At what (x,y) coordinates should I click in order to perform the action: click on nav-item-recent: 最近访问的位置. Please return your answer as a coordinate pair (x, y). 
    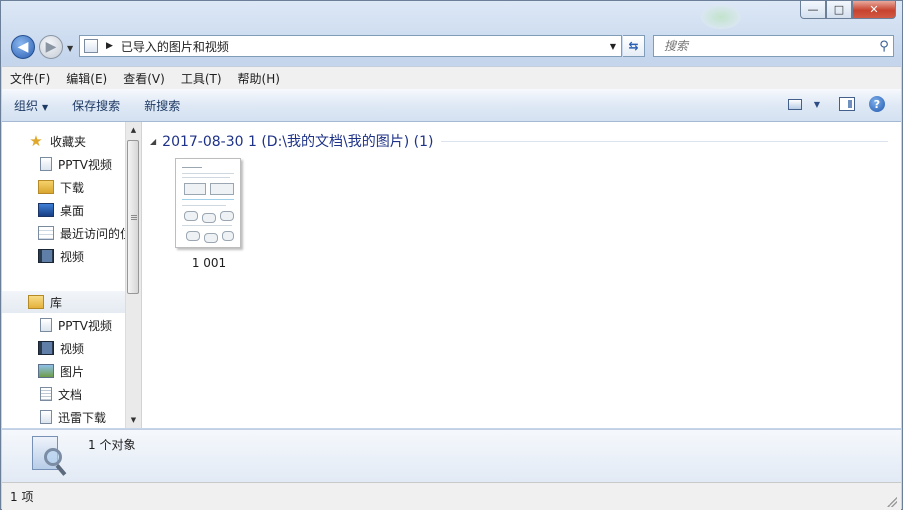
    Looking at the image, I should click on (63, 233).